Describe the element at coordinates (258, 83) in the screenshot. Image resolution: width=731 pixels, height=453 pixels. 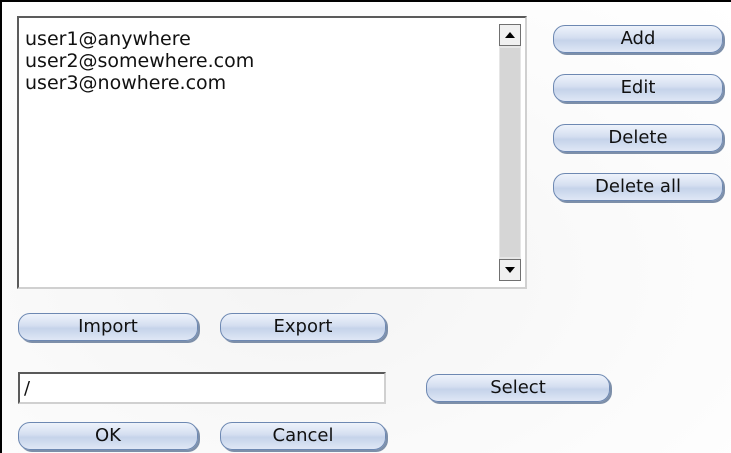
I see `list-item: user3@nowhere.com` at that location.